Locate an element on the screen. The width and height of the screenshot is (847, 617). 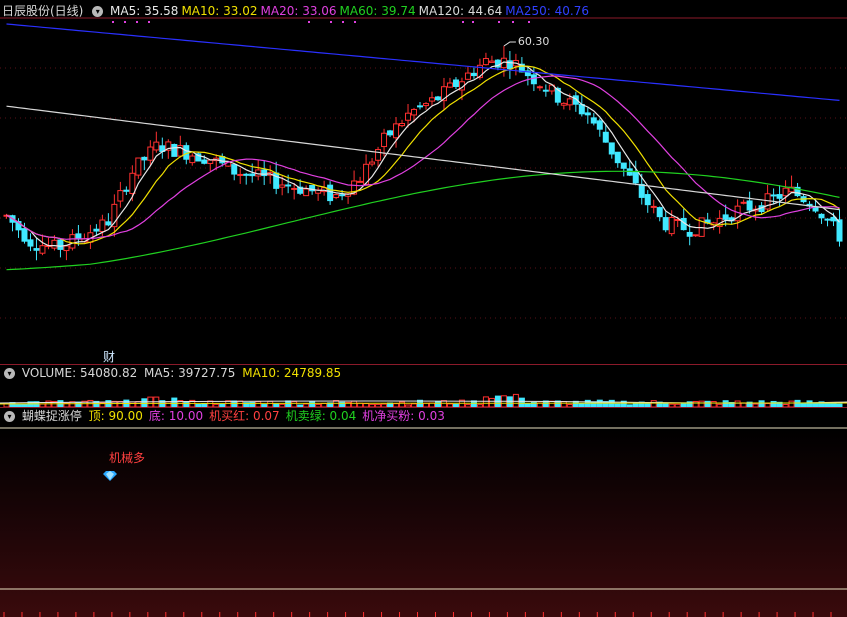
ma-legend-item: MA60: 39.74 is located at coordinates (377, 11).